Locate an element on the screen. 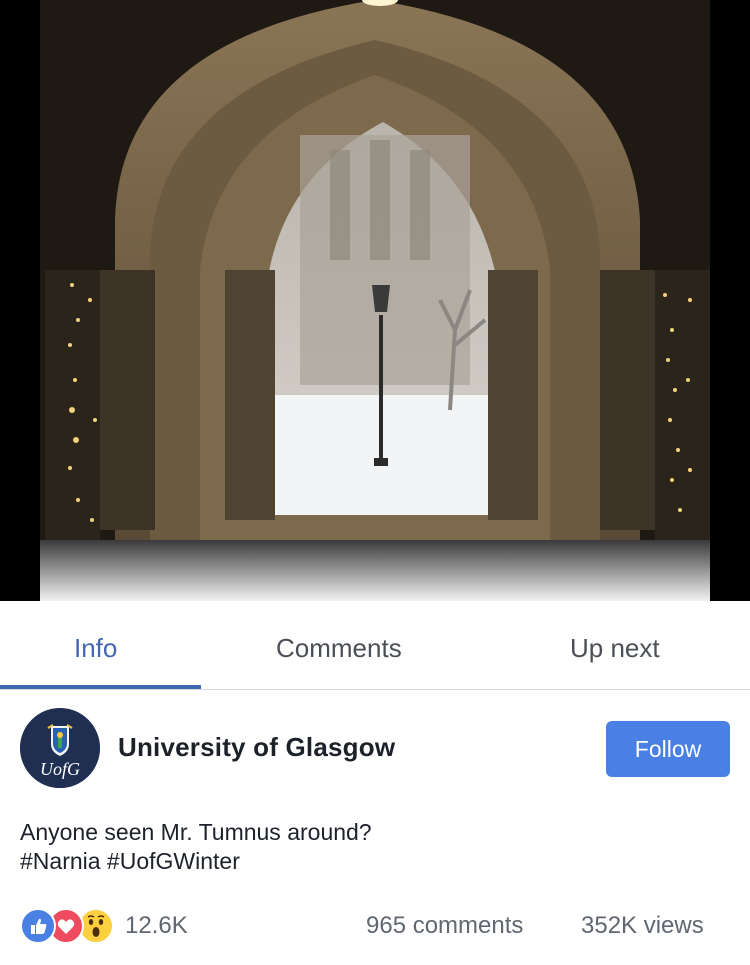  page-name: University of Glasgow is located at coordinates (256, 747).